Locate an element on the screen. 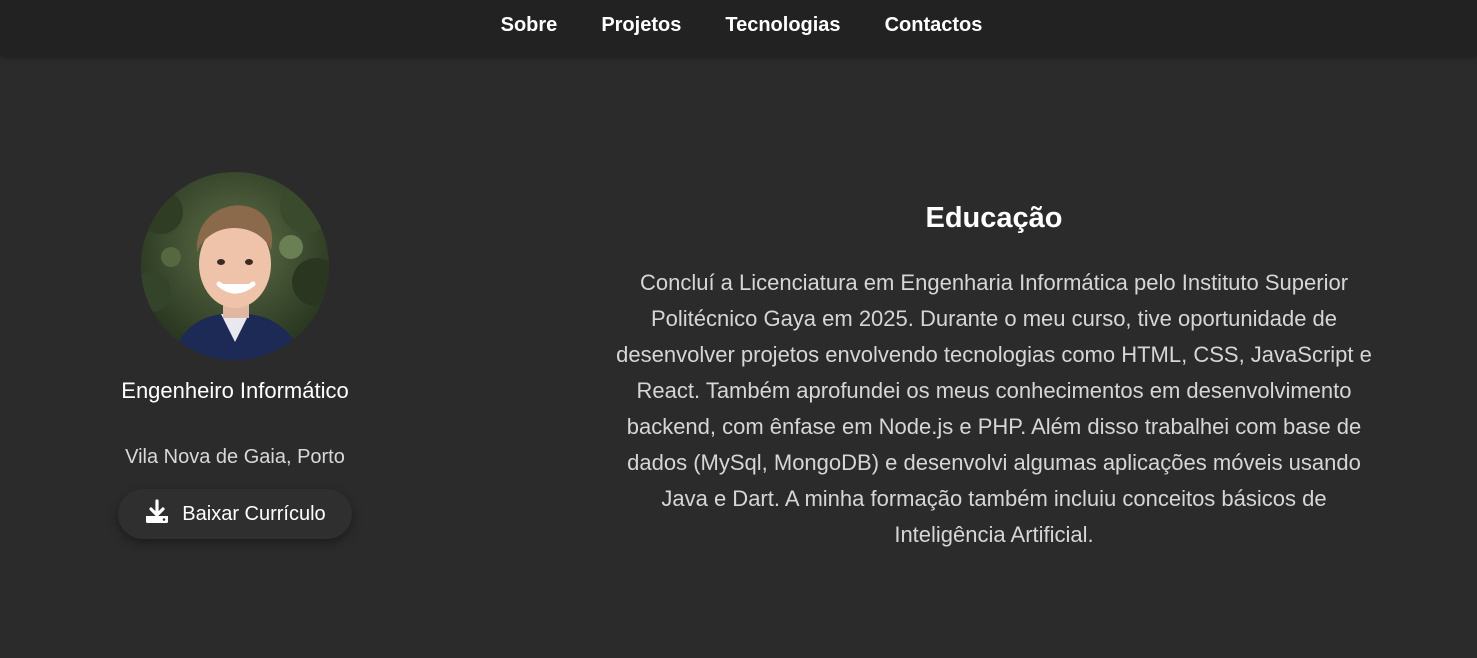  nav-link-sobre: Sobre is located at coordinates (529, 27).